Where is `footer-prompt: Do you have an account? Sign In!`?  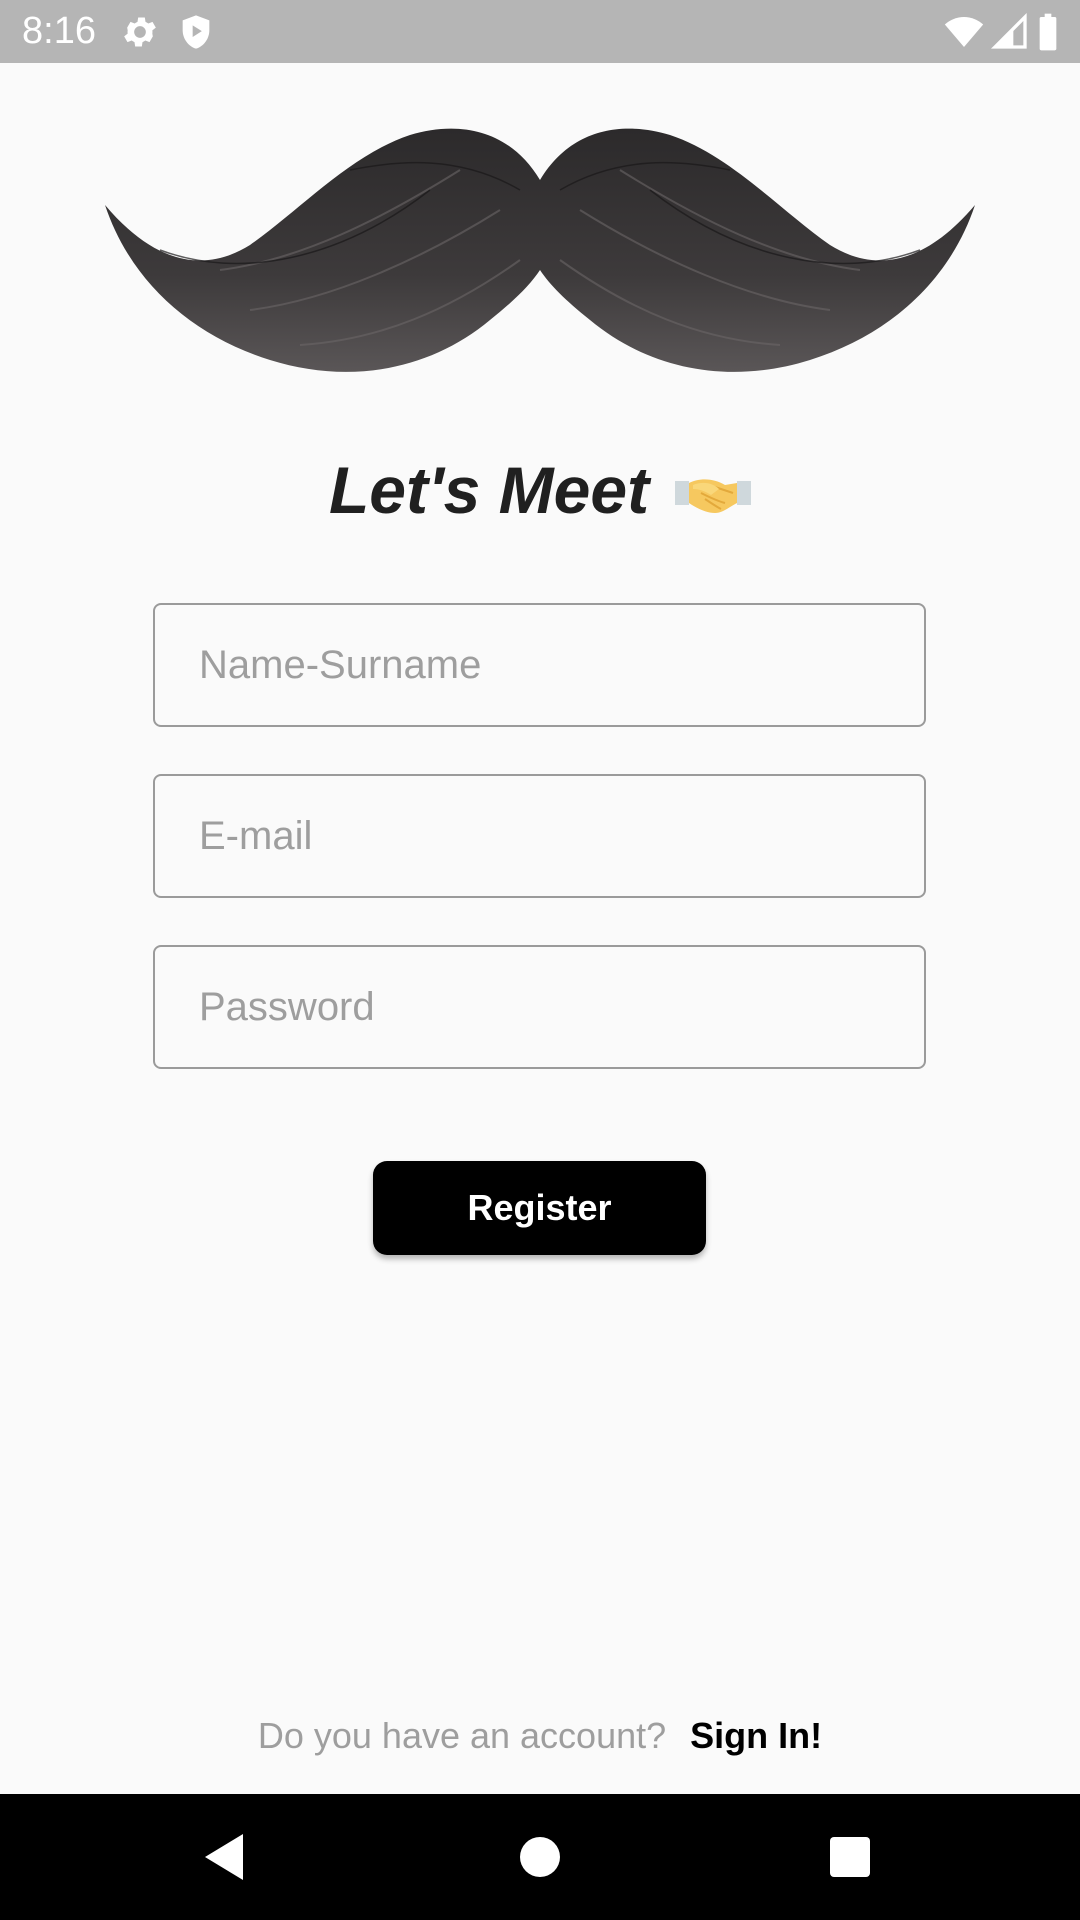
footer-prompt: Do you have an account? Sign In! is located at coordinates (540, 1736).